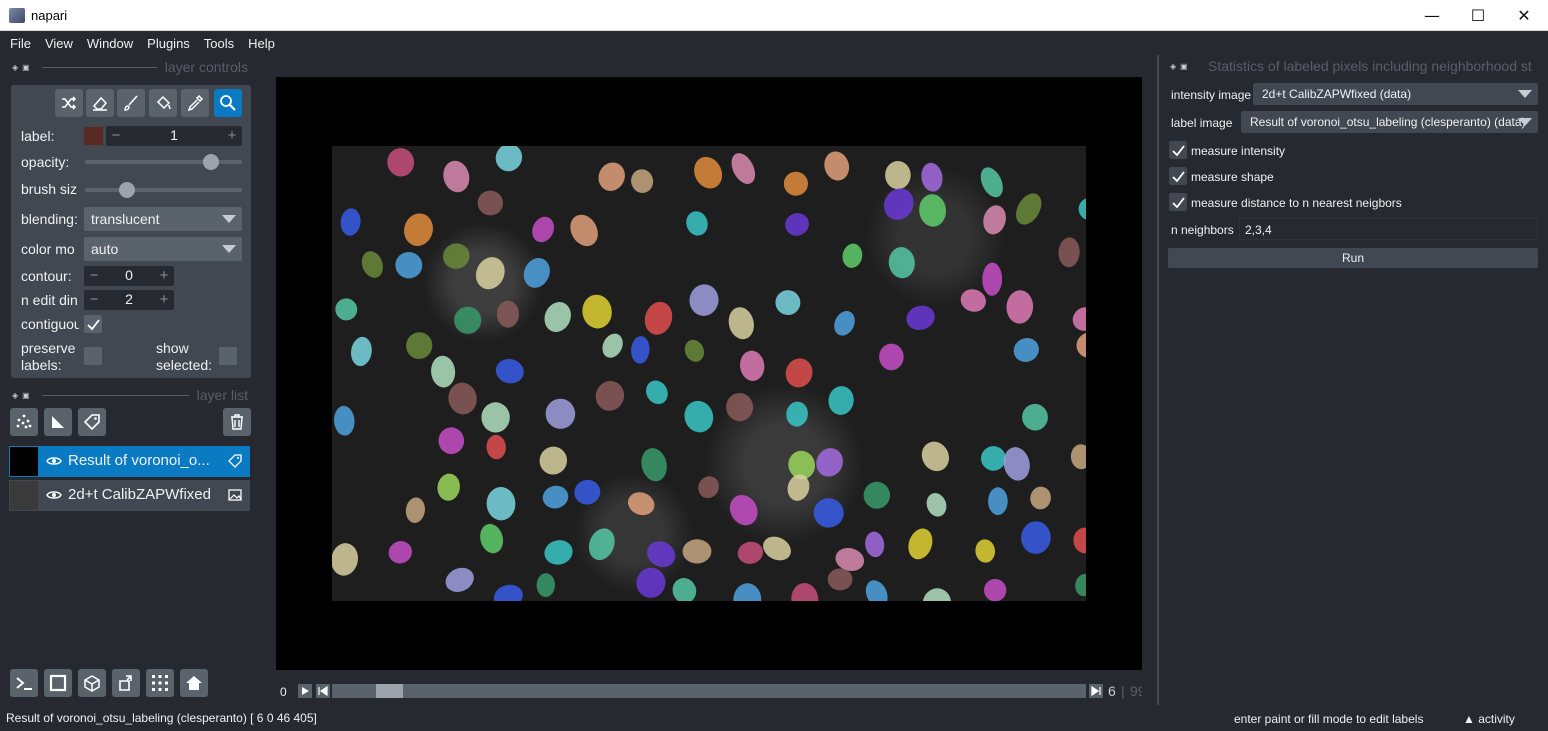  I want to click on step-back-button, so click(323, 691).